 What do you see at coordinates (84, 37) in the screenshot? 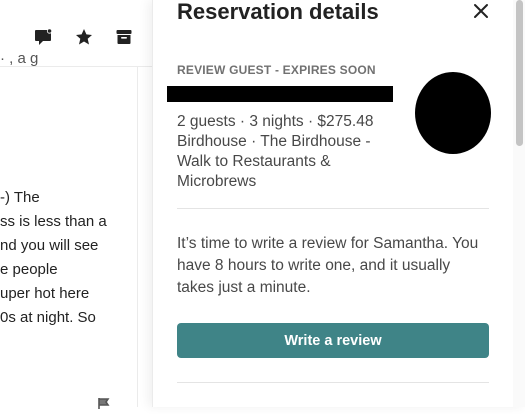
I see `star-icon` at bounding box center [84, 37].